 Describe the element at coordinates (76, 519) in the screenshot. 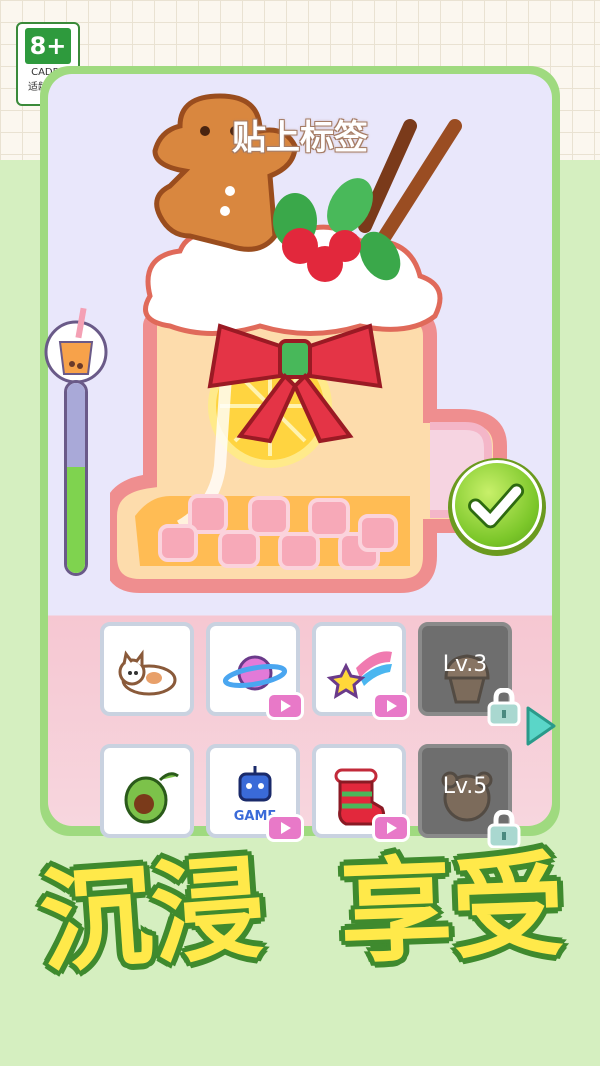

I see `progress-fill` at that location.